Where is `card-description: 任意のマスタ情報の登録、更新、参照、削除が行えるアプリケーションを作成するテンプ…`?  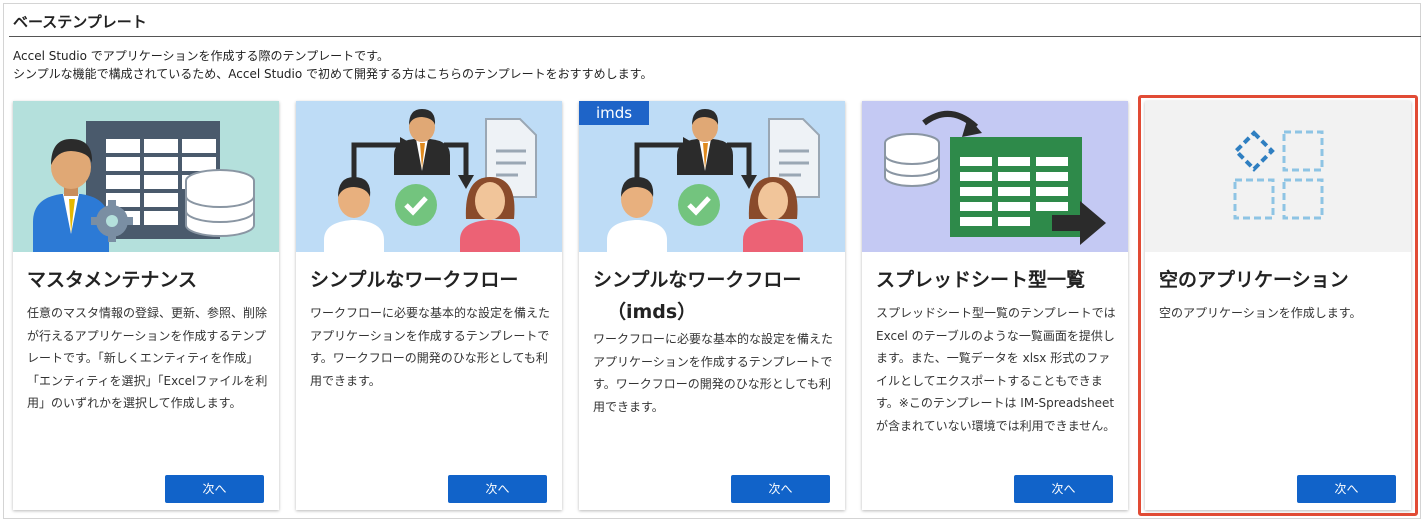
card-description: 任意のマスタ情報の登録、更新、参照、削除が行えるアプリケーションを作成するテンプ… is located at coordinates (147, 358).